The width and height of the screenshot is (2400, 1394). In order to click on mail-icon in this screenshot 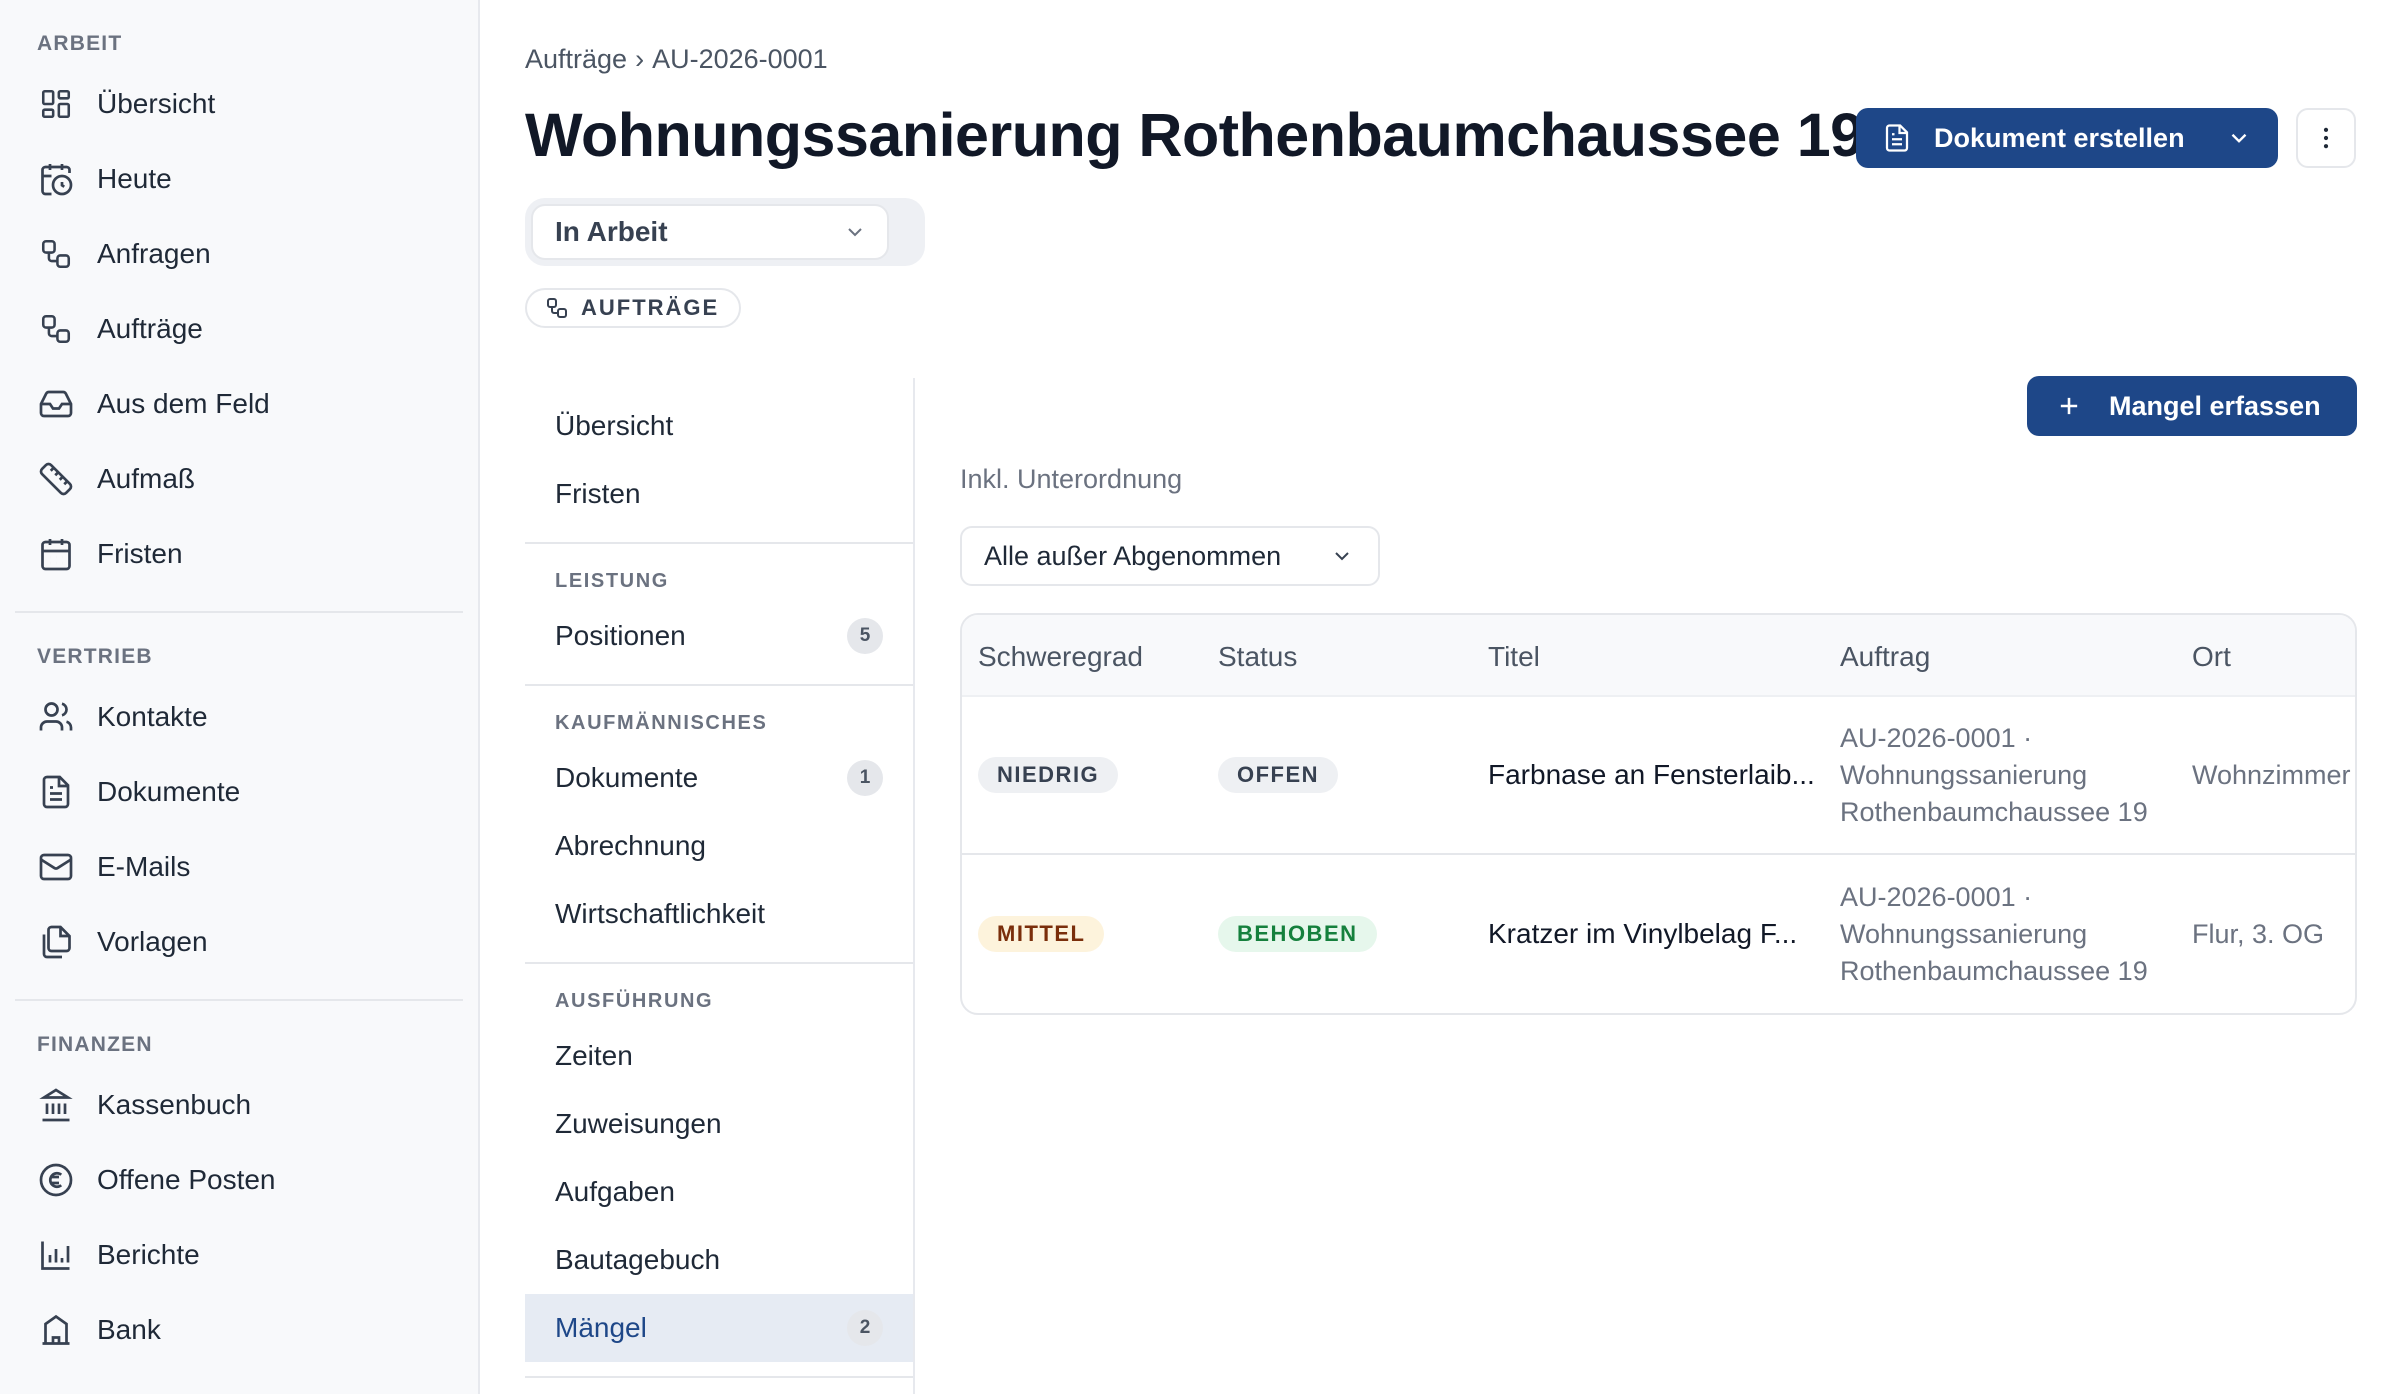, I will do `click(56, 867)`.